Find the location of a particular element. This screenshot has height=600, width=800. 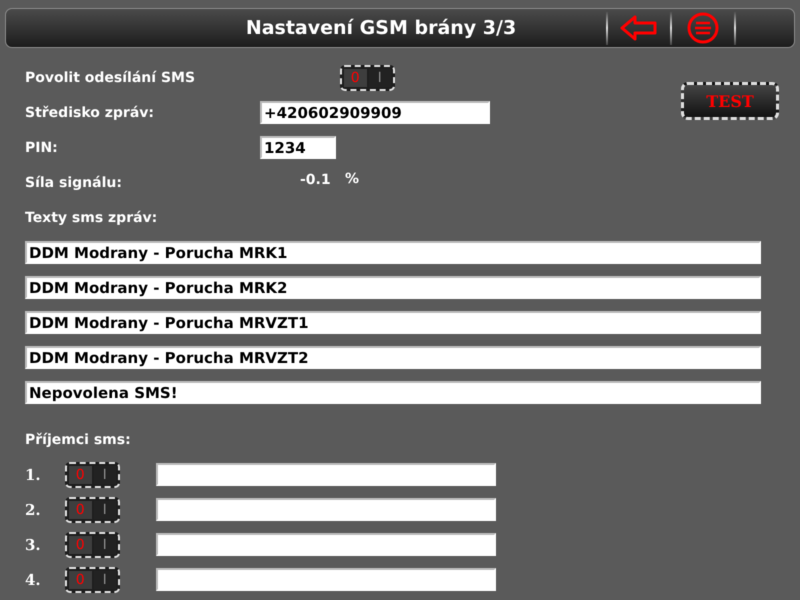

row-number: 1. is located at coordinates (33, 475).